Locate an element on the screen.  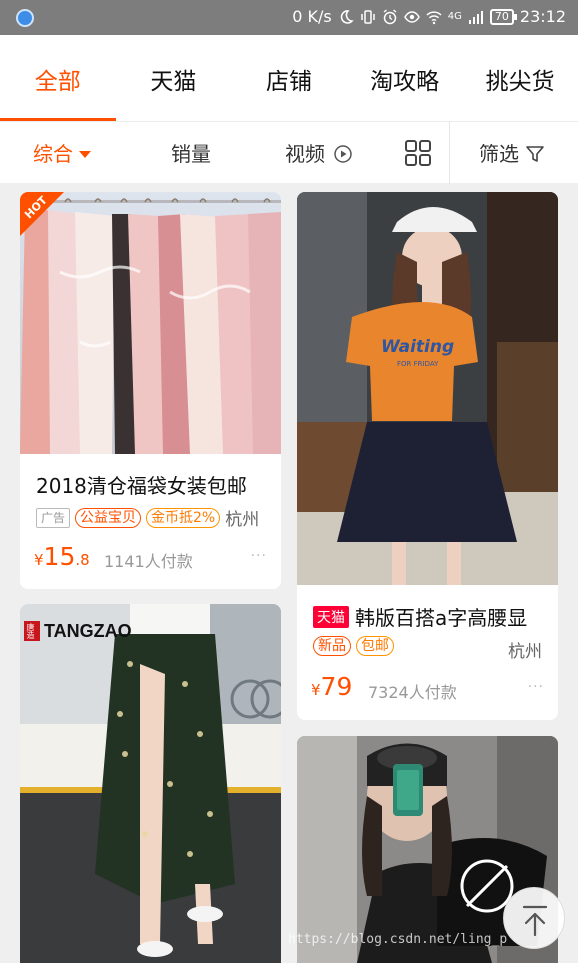
grid-view-icon is located at coordinates (418, 153).